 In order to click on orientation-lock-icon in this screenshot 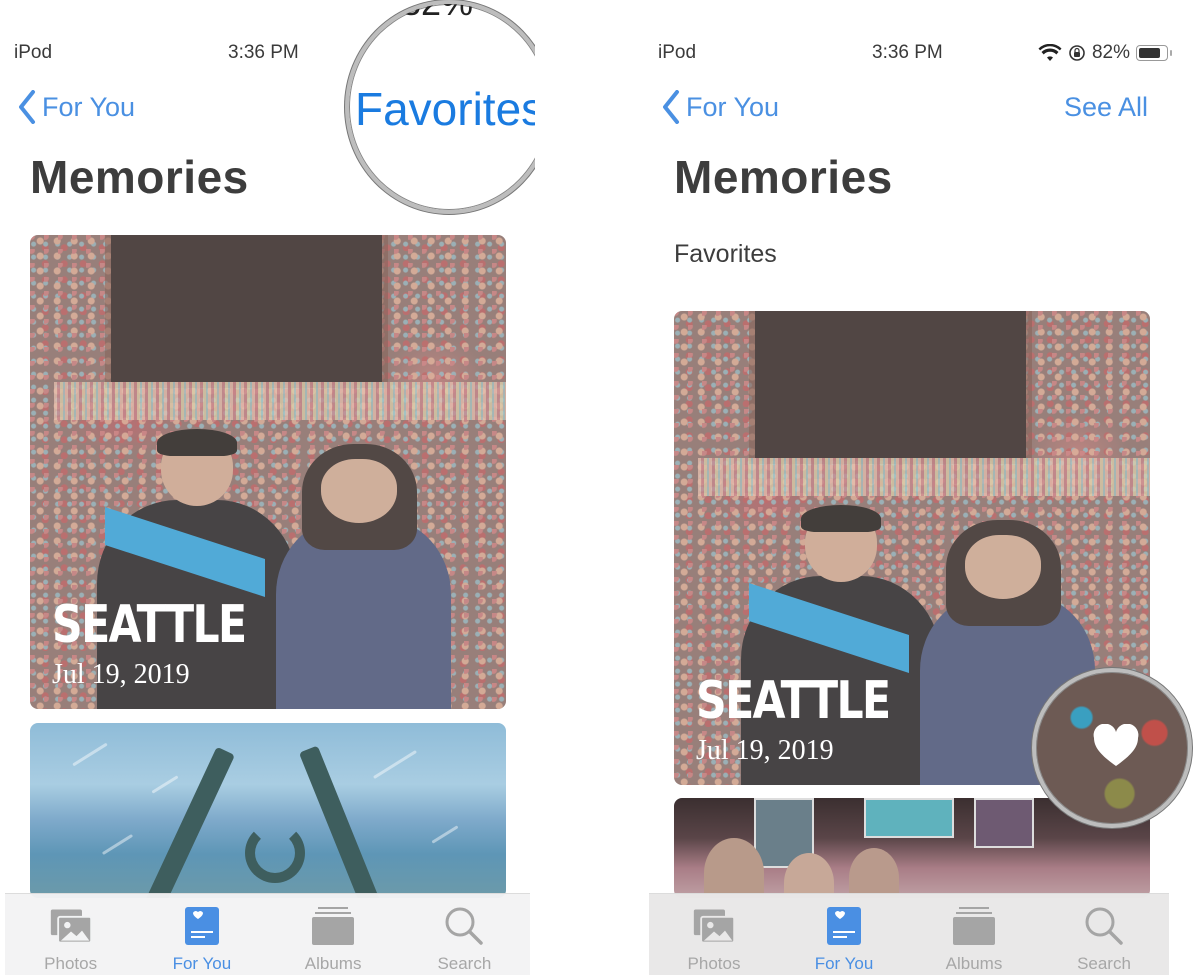, I will do `click(1077, 53)`.